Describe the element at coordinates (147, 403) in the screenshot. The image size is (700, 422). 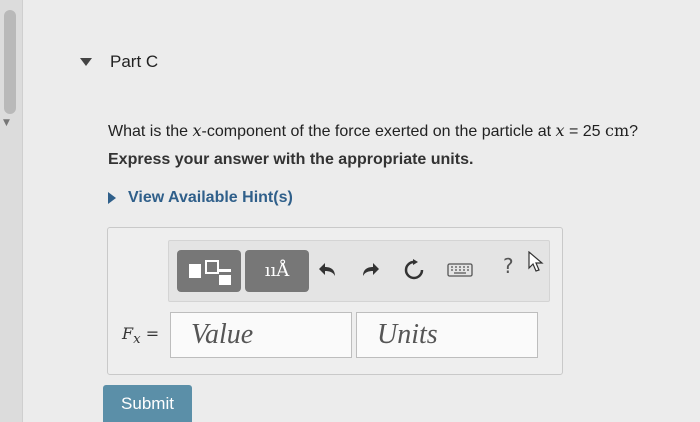
I see `submit-button: Submit` at that location.